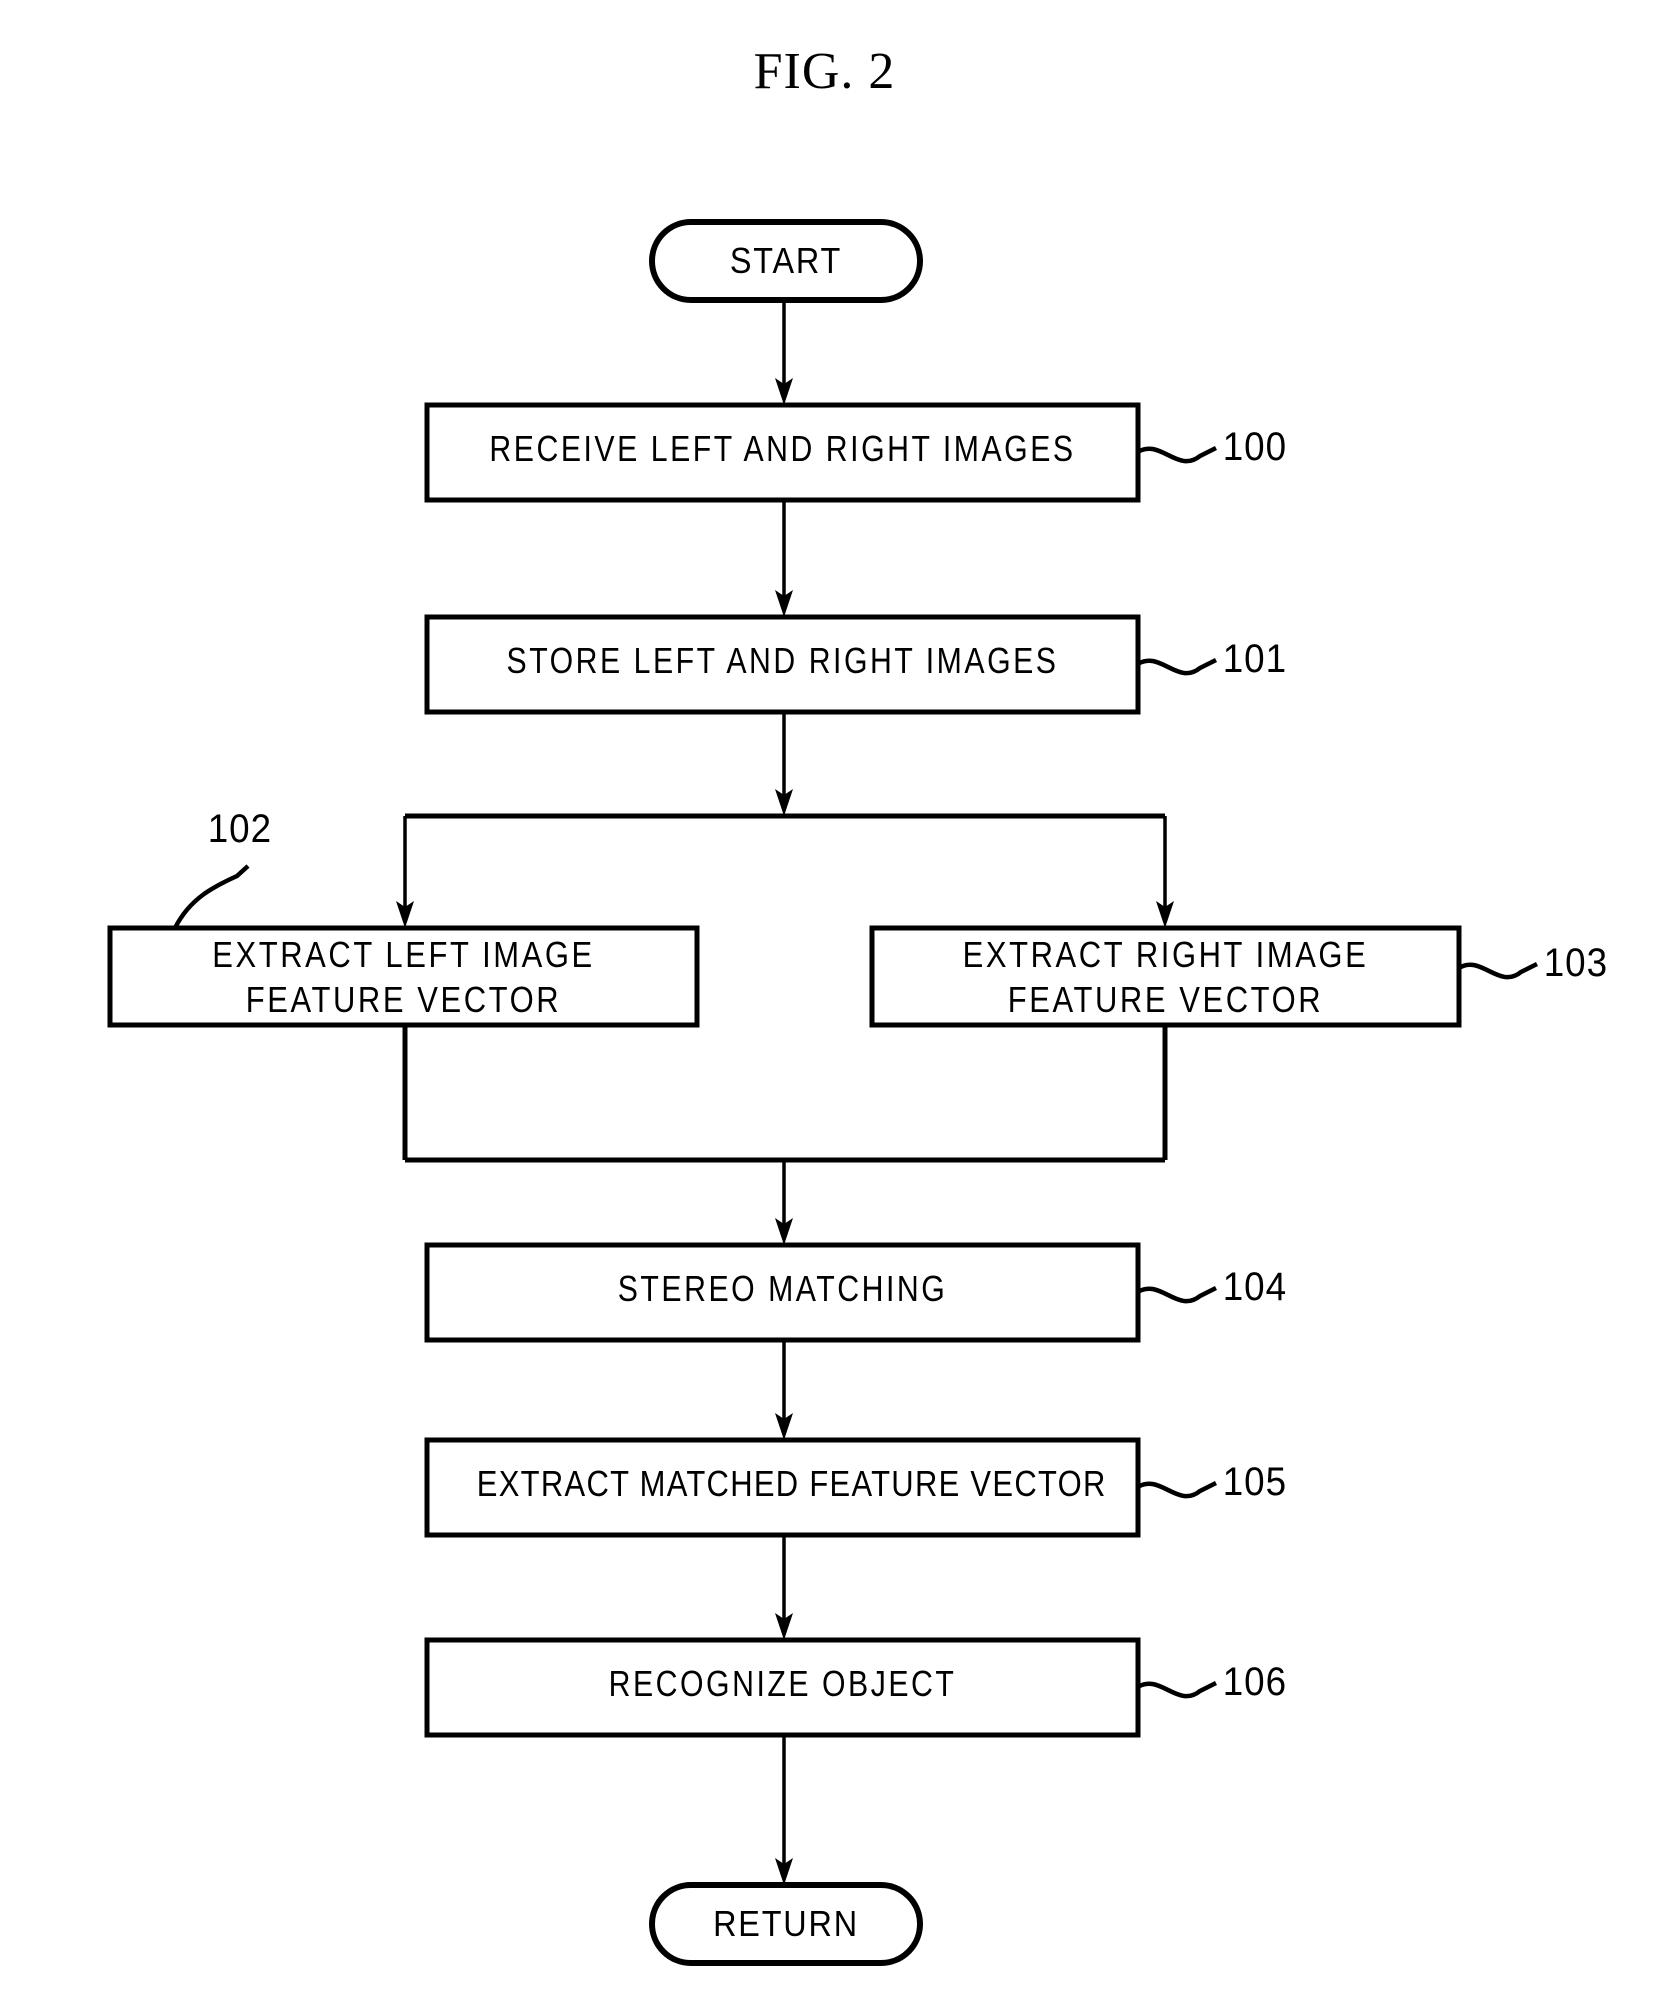 This screenshot has width=1669, height=2008. What do you see at coordinates (1254, 1482) in the screenshot?
I see `ref-number-105: 105` at bounding box center [1254, 1482].